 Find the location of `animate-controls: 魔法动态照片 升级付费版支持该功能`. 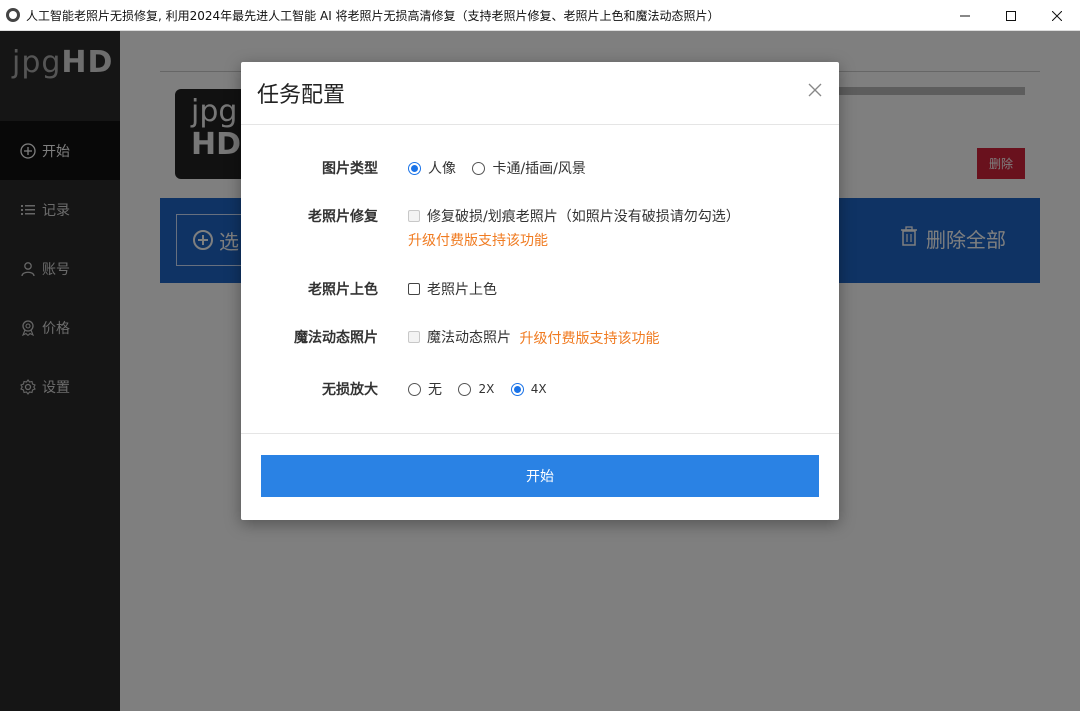

animate-controls: 魔法动态照片 升级付费版支持该功能 is located at coordinates (533, 337).